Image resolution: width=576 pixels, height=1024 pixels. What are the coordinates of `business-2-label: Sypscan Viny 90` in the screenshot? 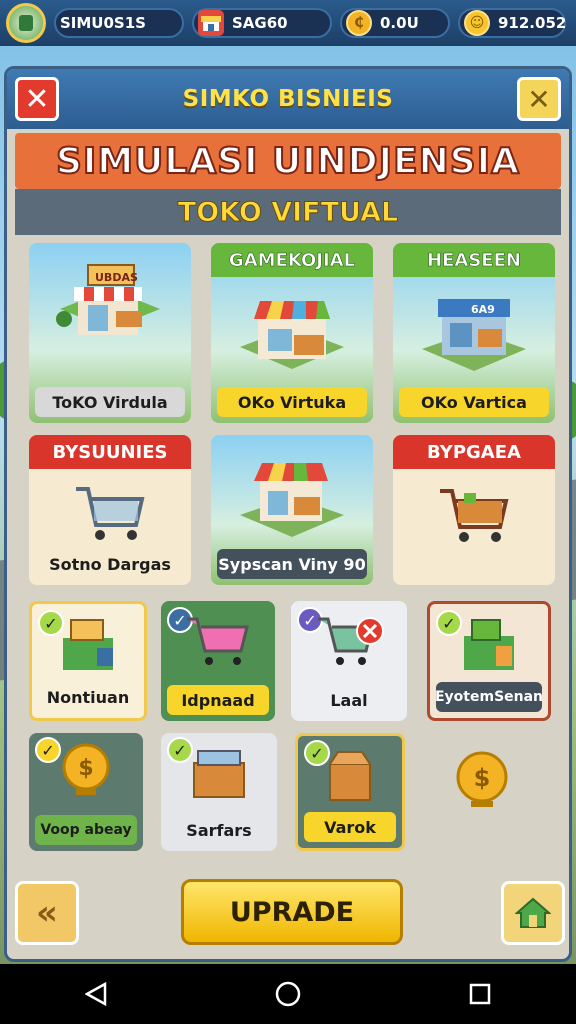 It's located at (292, 564).